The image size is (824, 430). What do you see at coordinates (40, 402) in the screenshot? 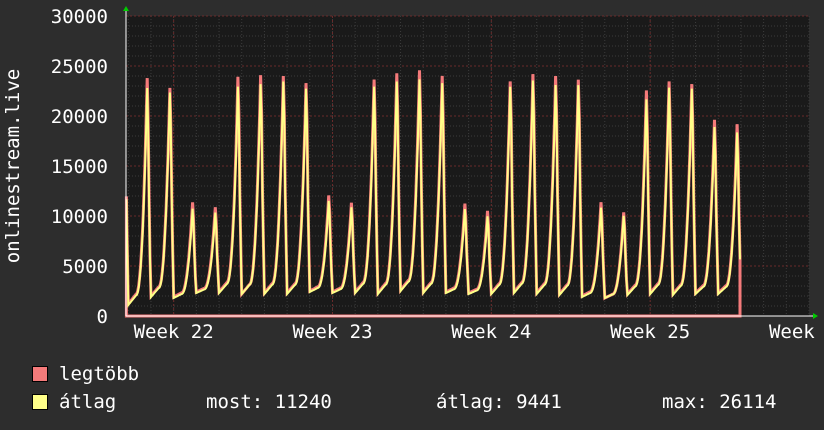
I see `legend-swatch-atlag` at bounding box center [40, 402].